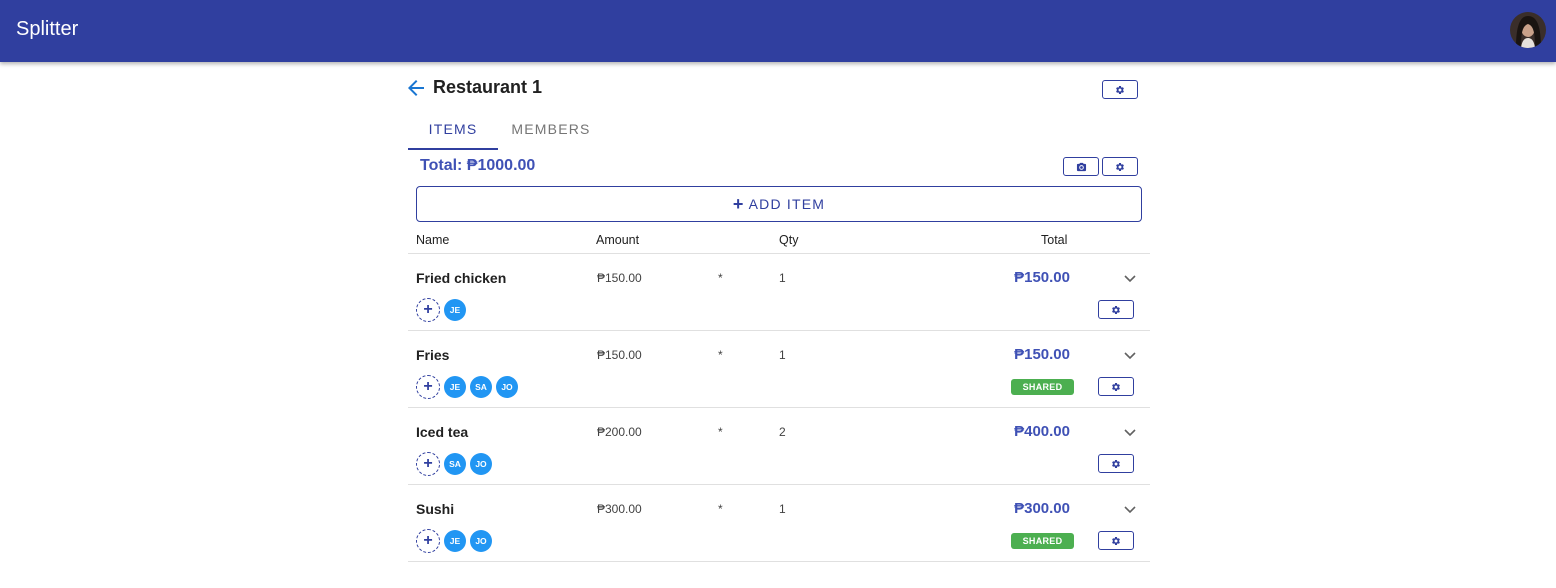 This screenshot has height=588, width=1556. Describe the element at coordinates (551, 129) in the screenshot. I see `tab-members: Members` at that location.